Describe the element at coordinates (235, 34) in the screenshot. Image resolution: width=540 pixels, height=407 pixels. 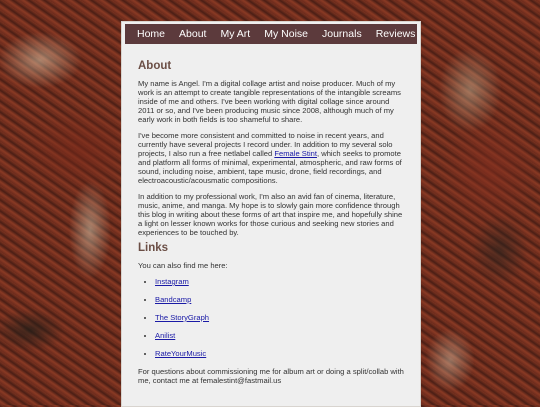
I see `nav-my-art: My Art` at that location.